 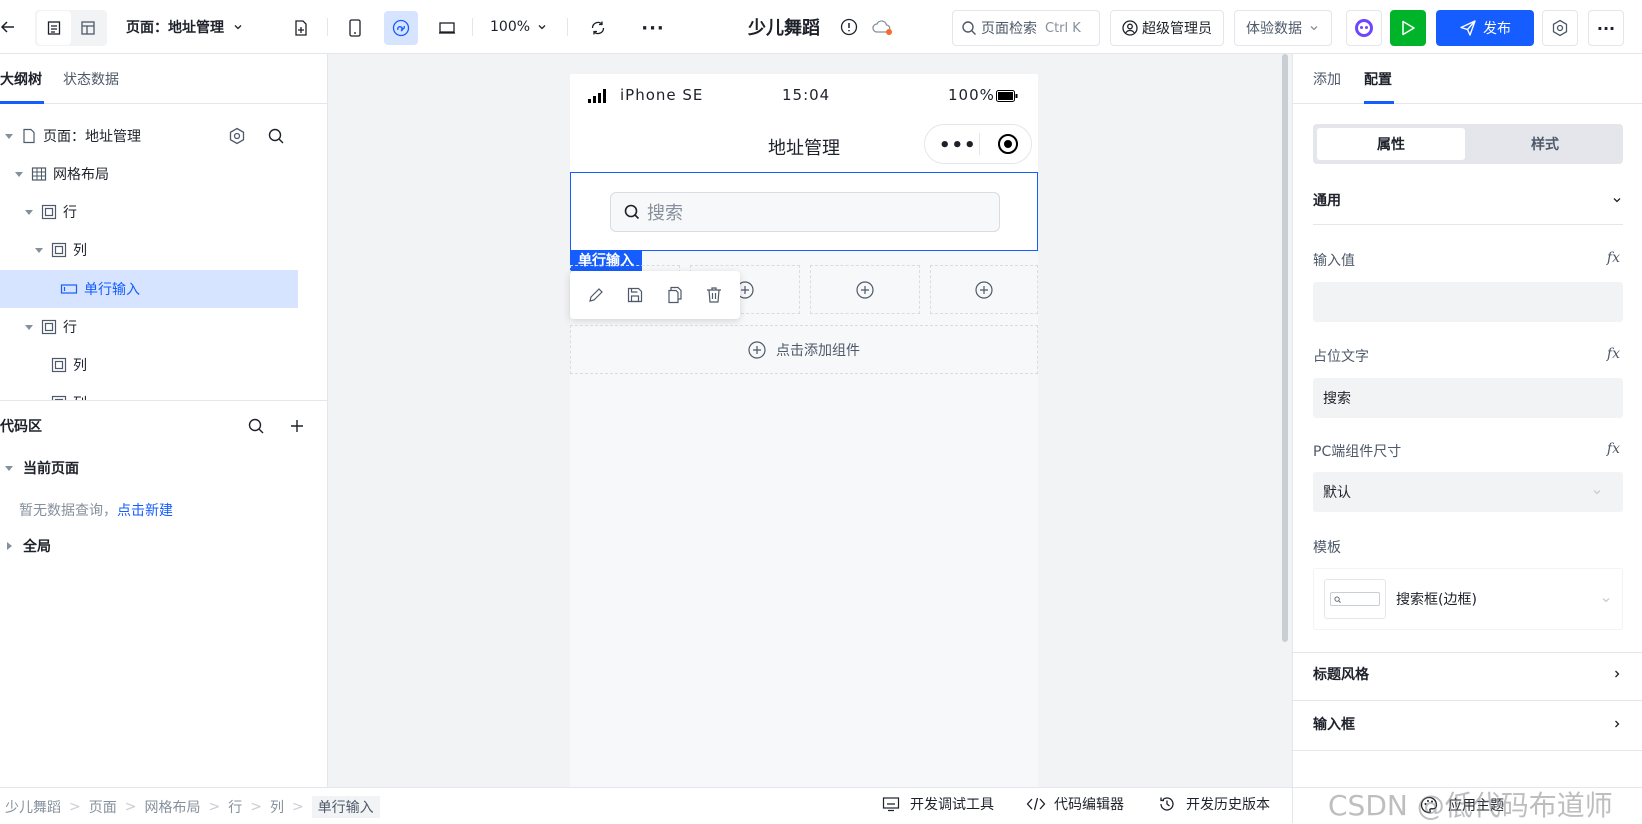 What do you see at coordinates (355, 28) in the screenshot?
I see `mobile-device-icon` at bounding box center [355, 28].